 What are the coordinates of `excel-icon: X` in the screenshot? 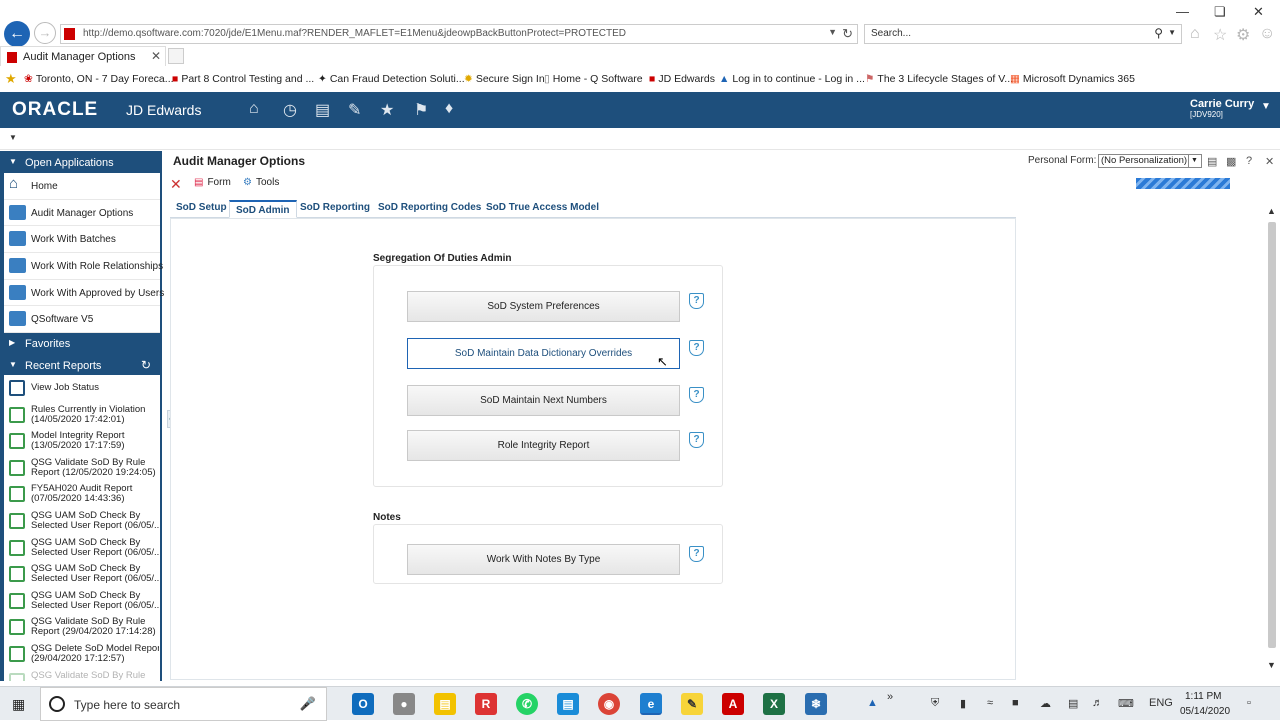 It's located at (774, 704).